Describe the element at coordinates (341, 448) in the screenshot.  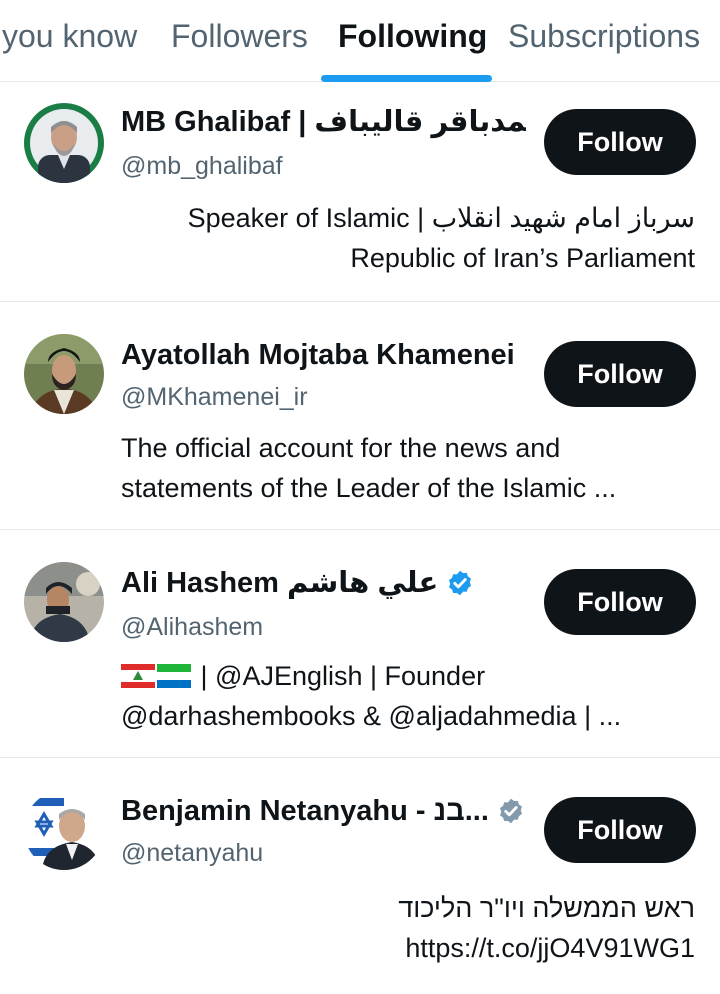
I see `bio-line: The official account for the news and` at that location.